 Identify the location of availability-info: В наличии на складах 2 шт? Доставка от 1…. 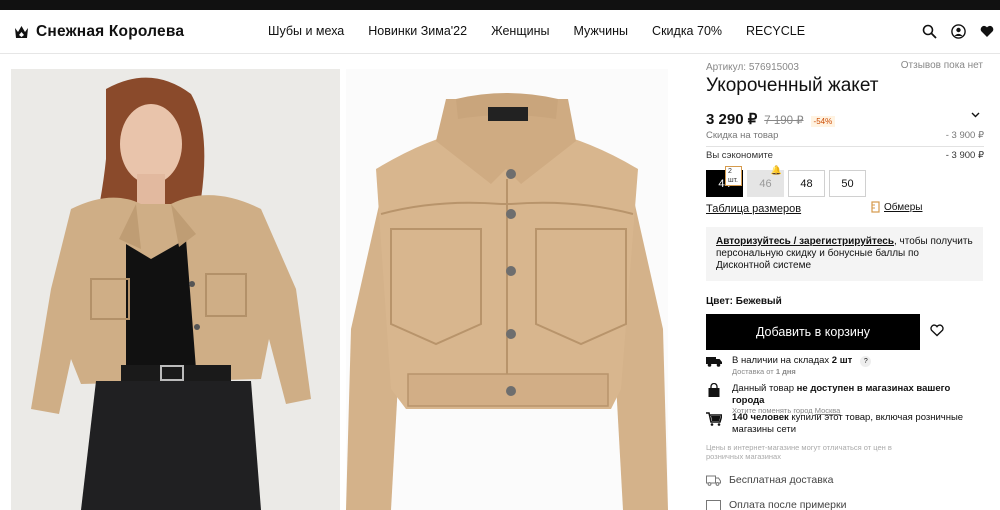
(845, 365).